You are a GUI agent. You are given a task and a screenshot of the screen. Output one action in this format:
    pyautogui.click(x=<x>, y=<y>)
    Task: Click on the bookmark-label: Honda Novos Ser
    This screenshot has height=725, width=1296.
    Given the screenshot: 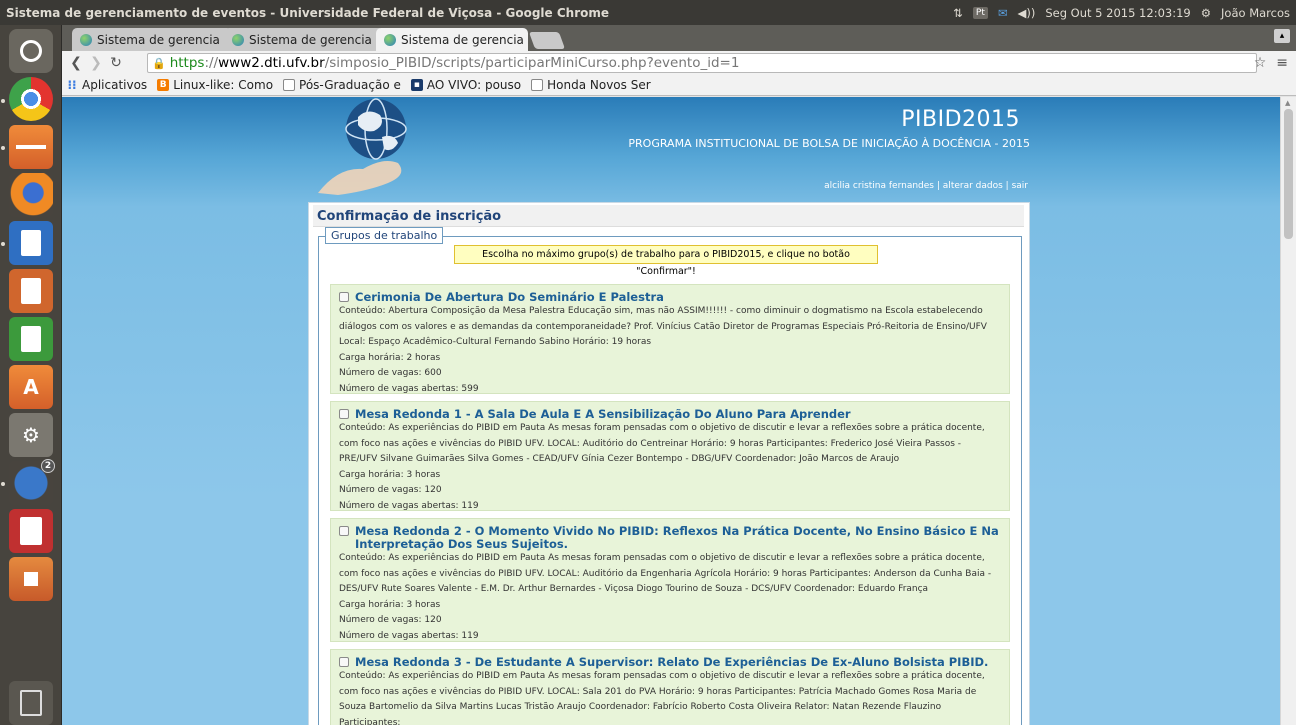 What is the action you would take?
    pyautogui.click(x=599, y=85)
    